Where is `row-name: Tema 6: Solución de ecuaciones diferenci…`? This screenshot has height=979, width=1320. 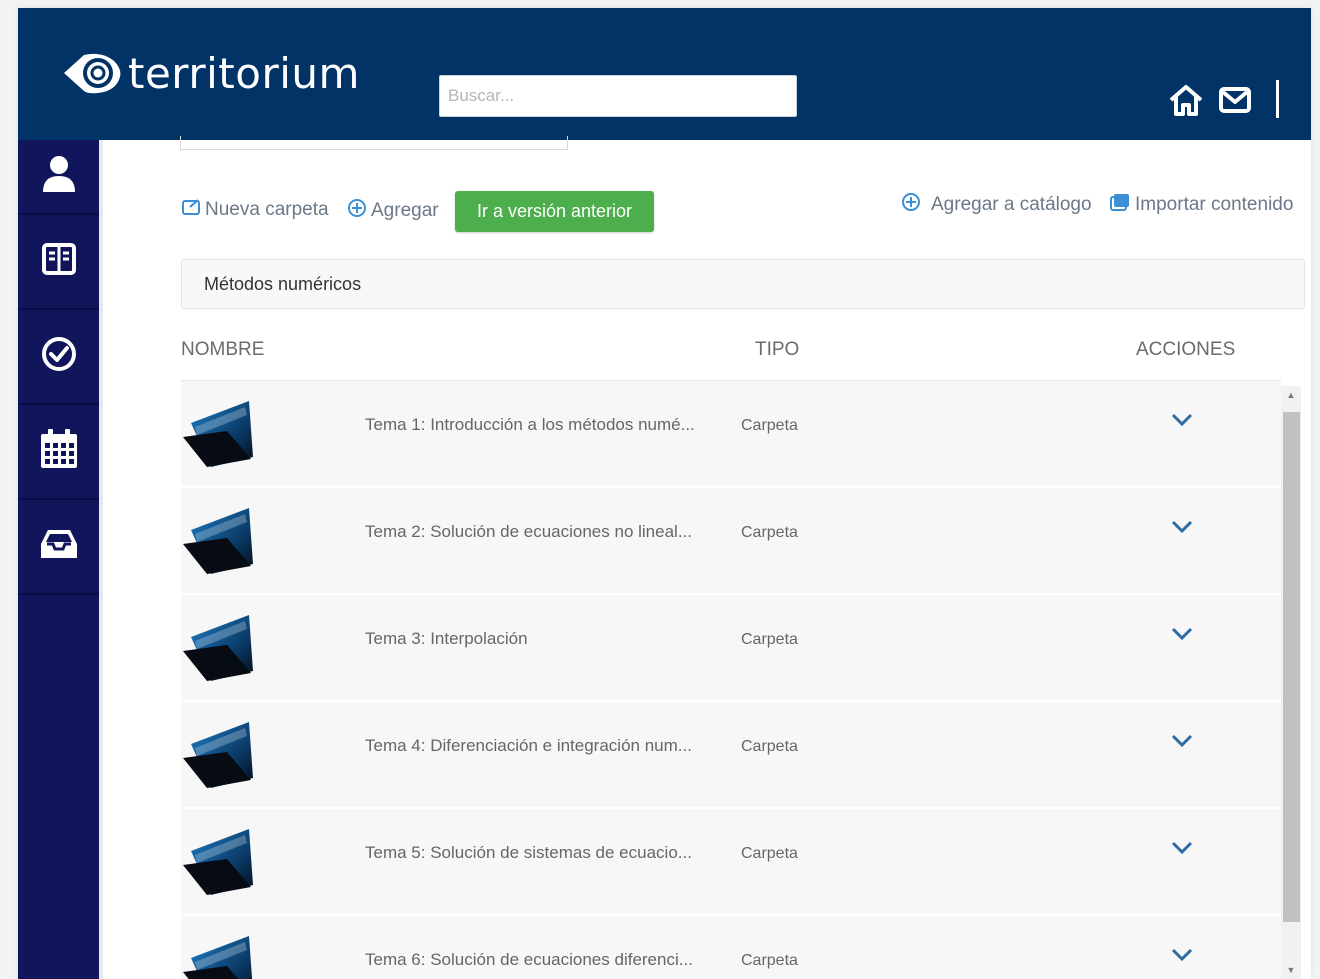 row-name: Tema 6: Solución de ecuaciones diferenci… is located at coordinates (529, 960).